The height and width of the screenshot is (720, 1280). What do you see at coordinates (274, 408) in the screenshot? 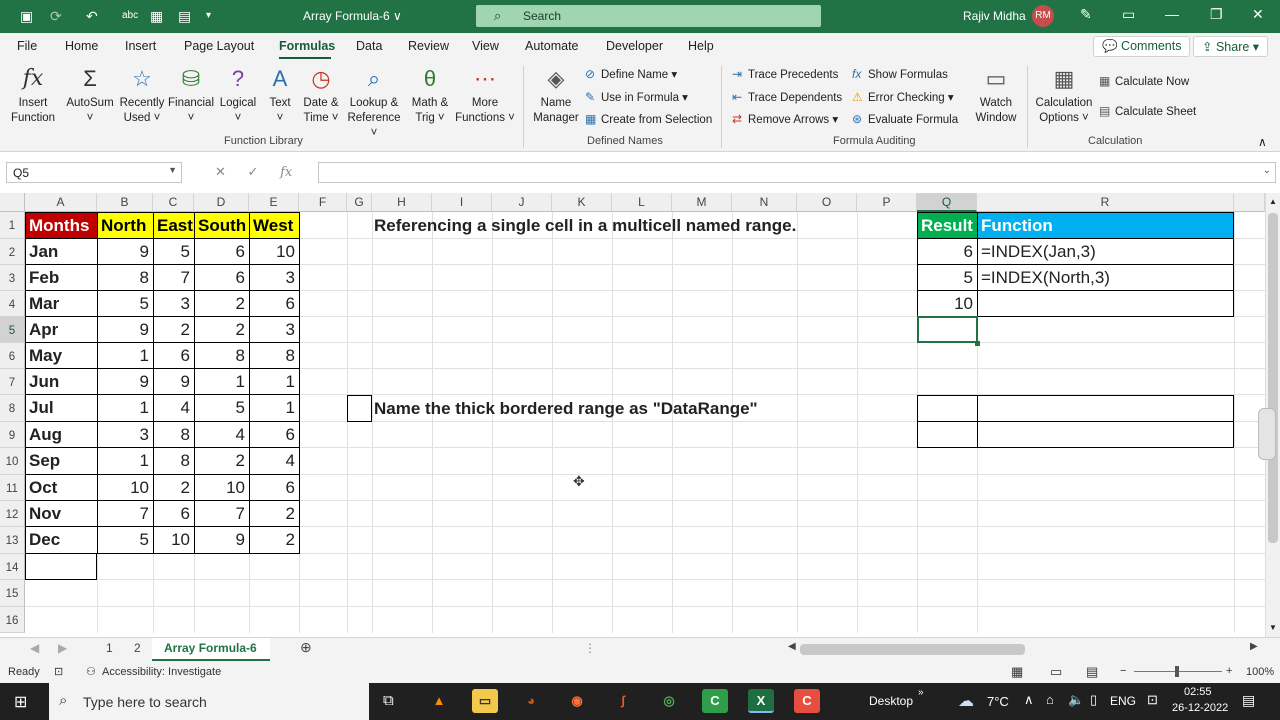
I see `west-value-cell: 1` at bounding box center [274, 408].